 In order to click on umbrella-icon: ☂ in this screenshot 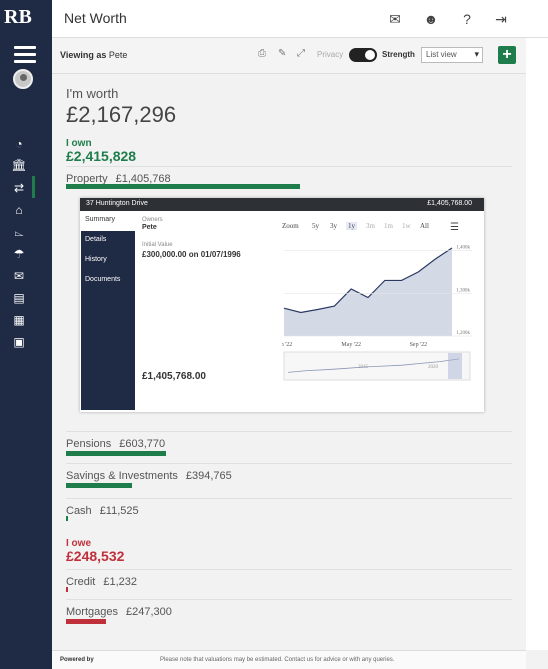, I will do `click(19, 254)`.